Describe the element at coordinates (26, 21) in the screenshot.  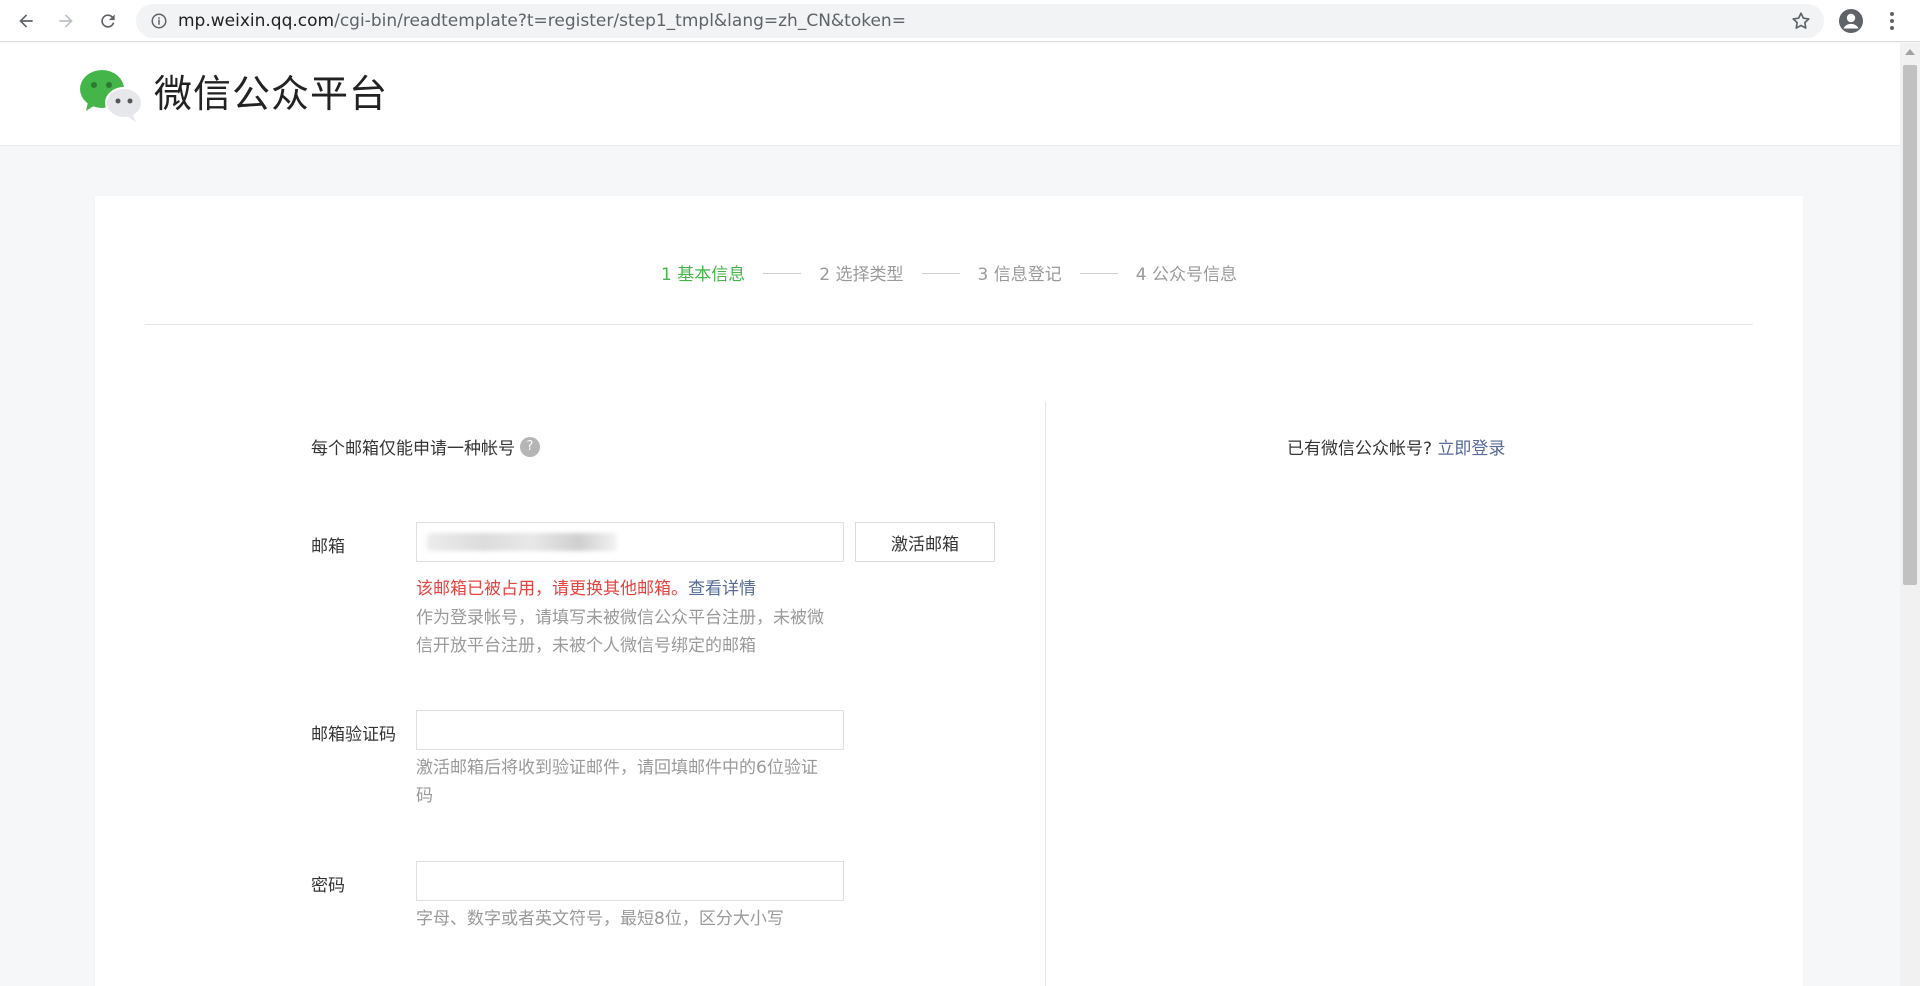
I see `back-icon` at that location.